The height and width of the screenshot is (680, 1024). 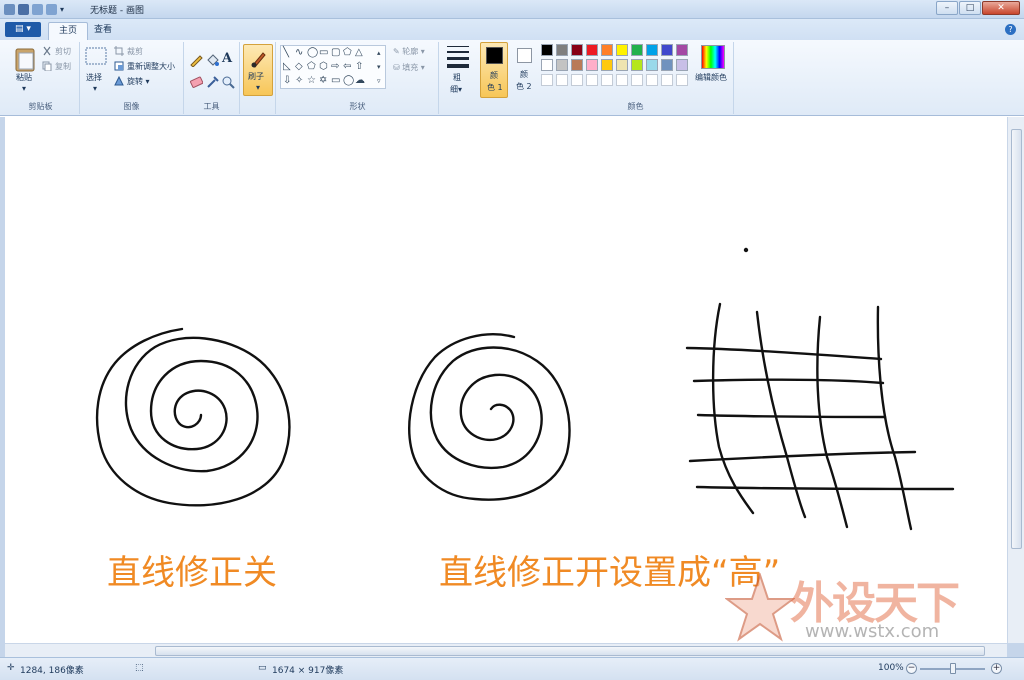 I want to click on shapes-scroll-up-icon: ▴, so click(x=379, y=53).